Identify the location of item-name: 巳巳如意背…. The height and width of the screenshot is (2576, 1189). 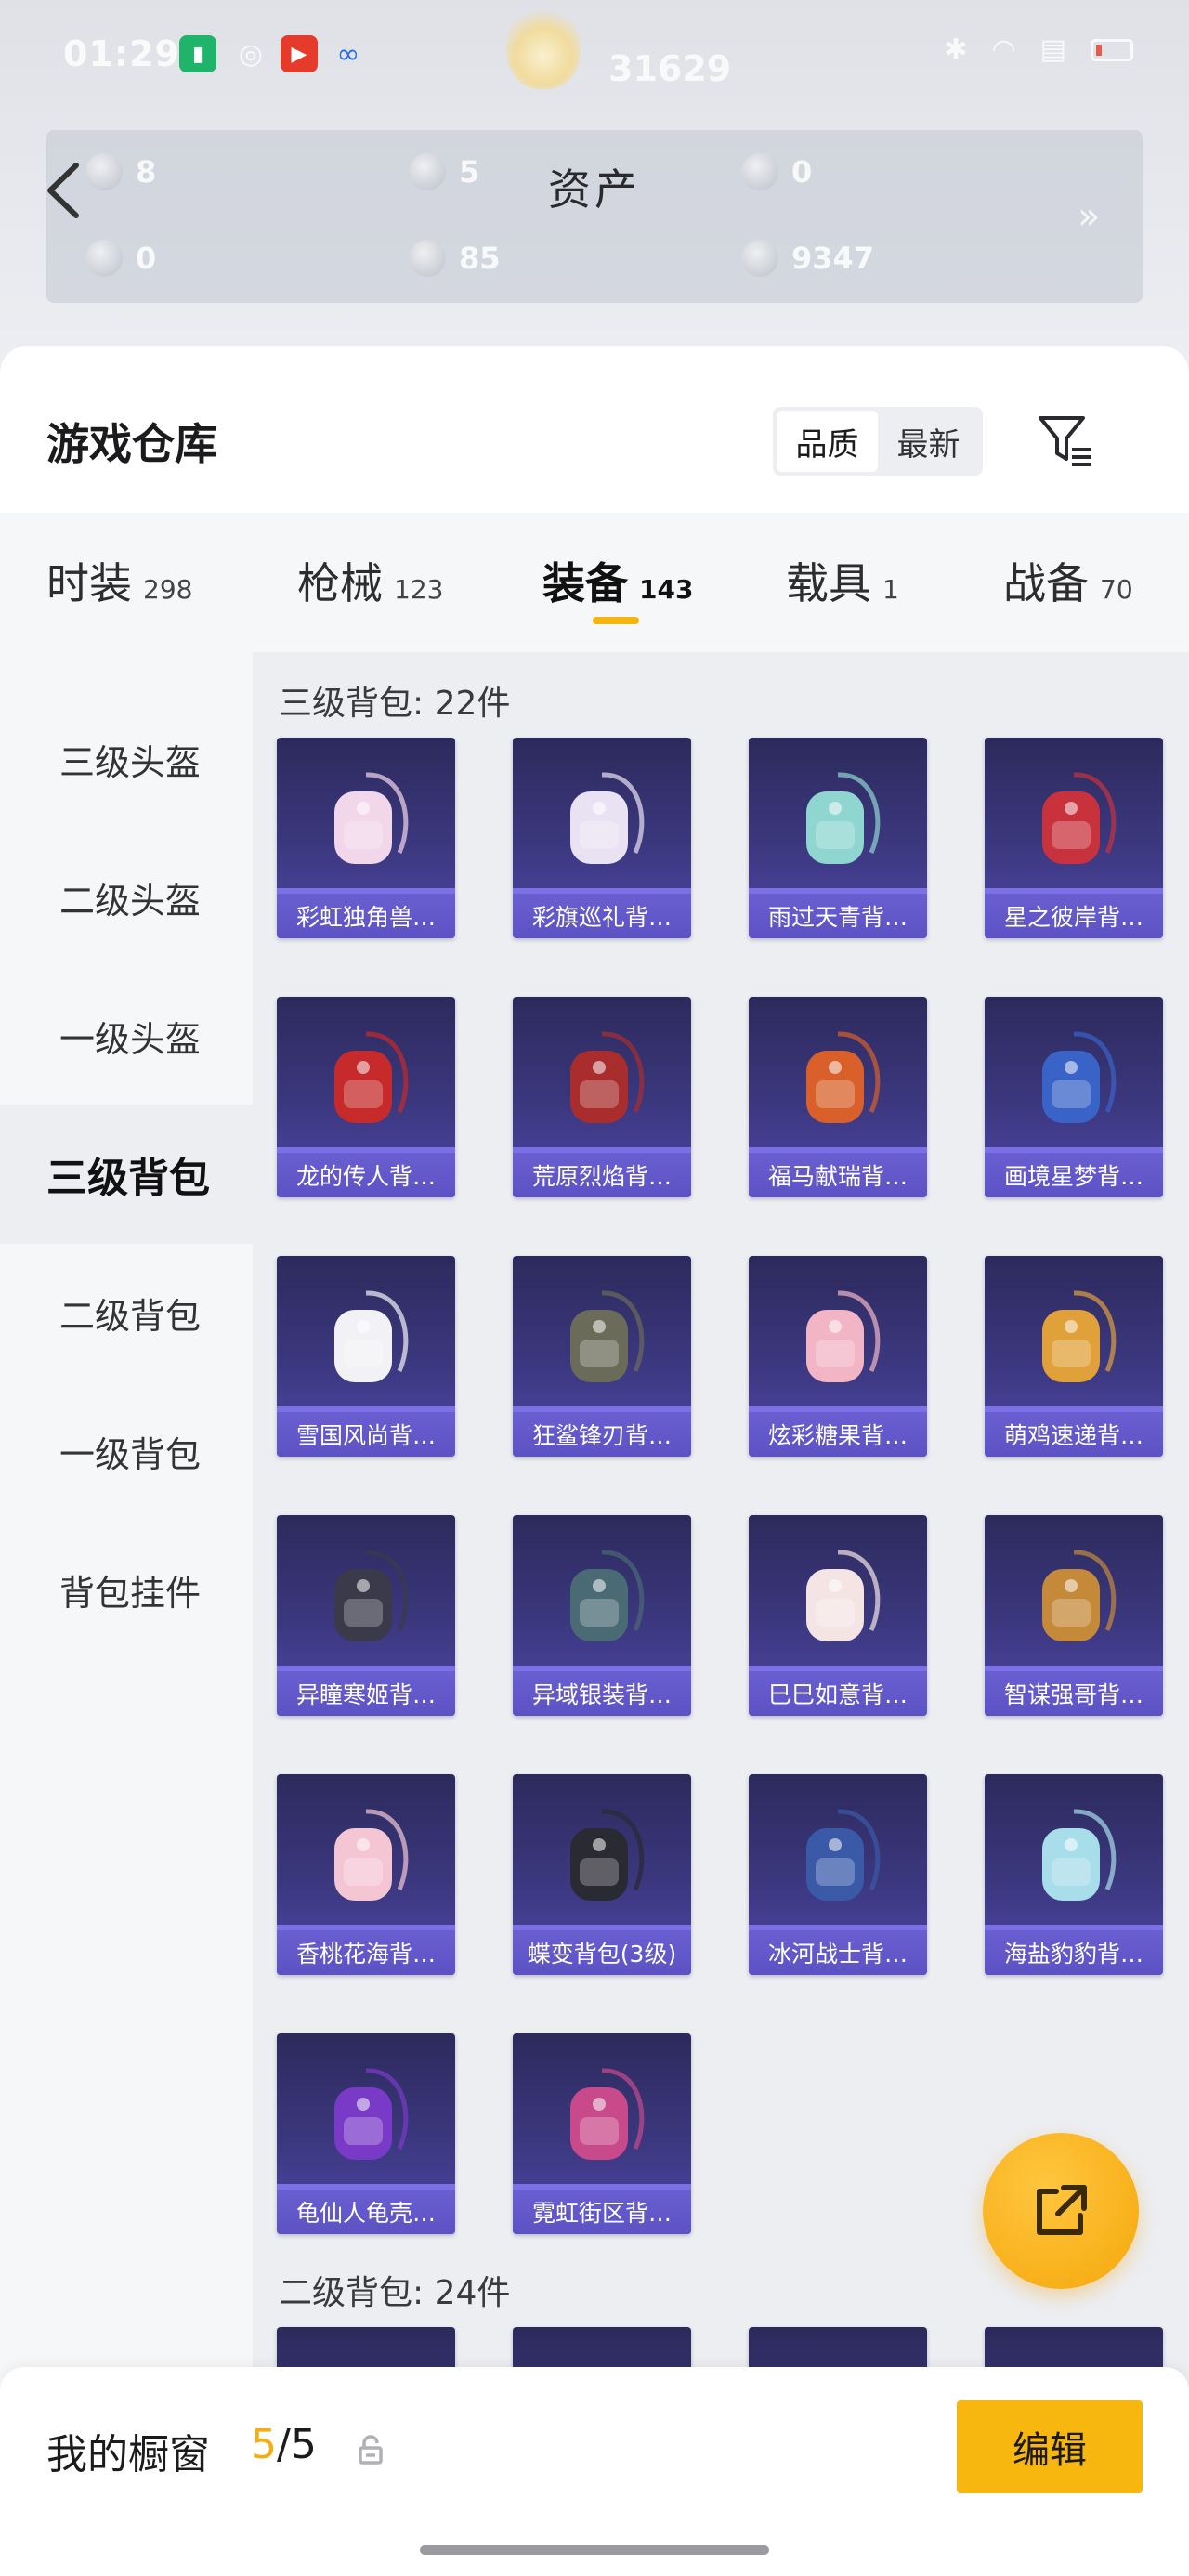
(838, 1693).